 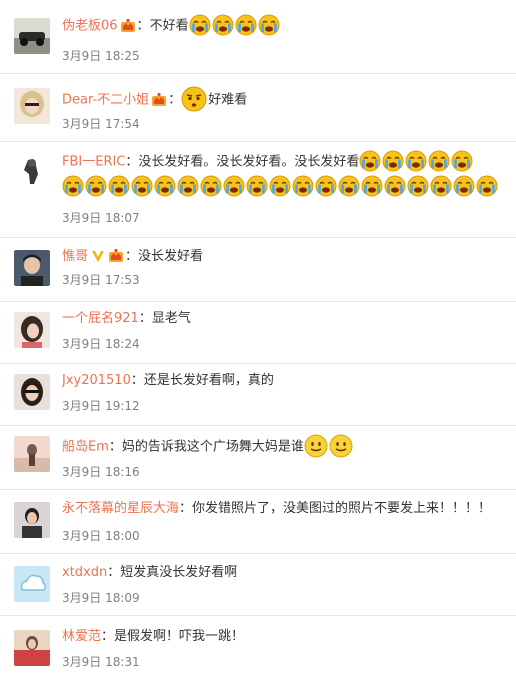 I want to click on username-link: 永不落幕的星辰大海, so click(x=120, y=508).